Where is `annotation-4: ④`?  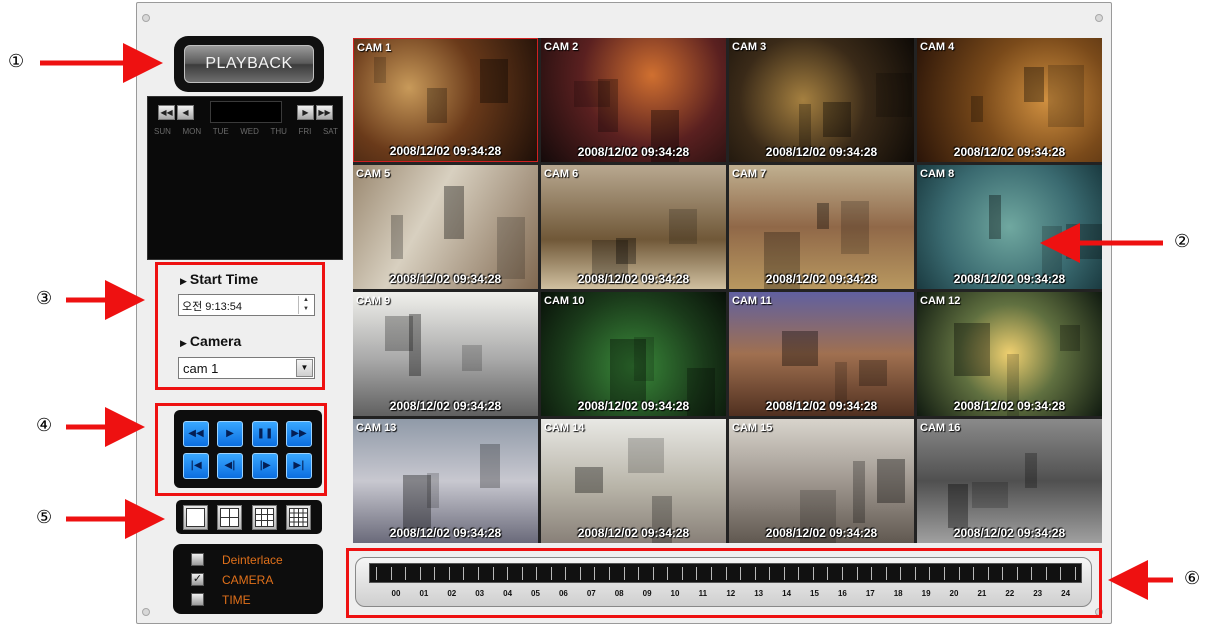
annotation-4: ④ is located at coordinates (44, 425).